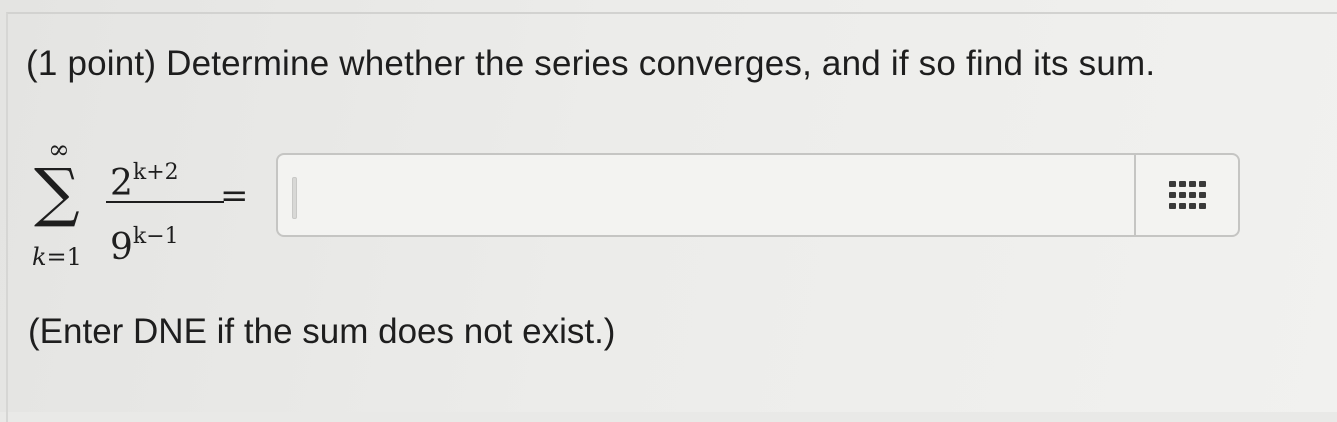 The width and height of the screenshot is (1337, 422). Describe the element at coordinates (1135, 195) in the screenshot. I see `answer-field-divider` at that location.